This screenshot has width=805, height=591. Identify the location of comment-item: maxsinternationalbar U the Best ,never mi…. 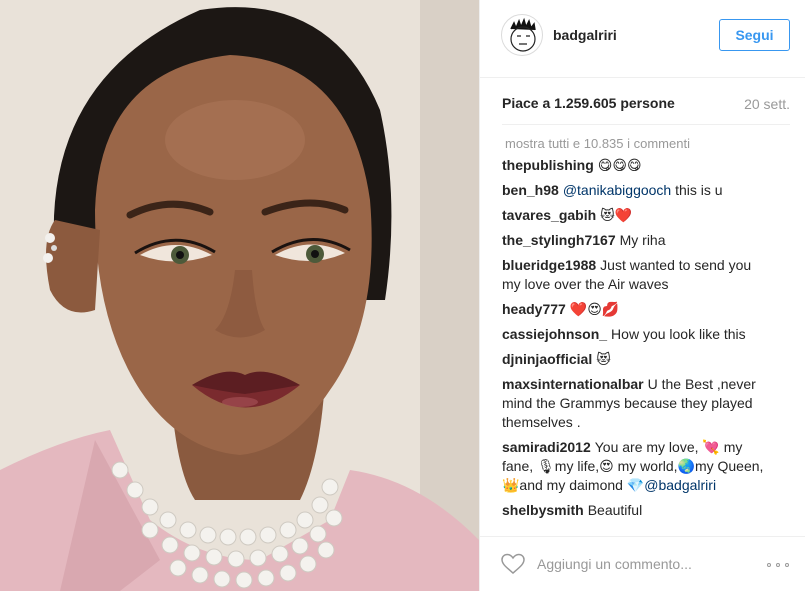
(637, 403).